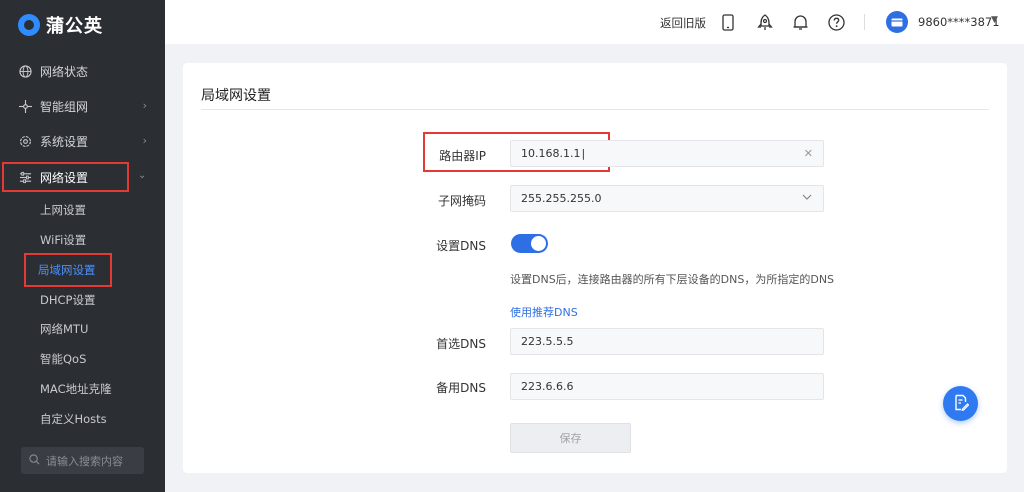 This screenshot has height=492, width=1024. What do you see at coordinates (765, 22) in the screenshot?
I see `rocket-icon` at bounding box center [765, 22].